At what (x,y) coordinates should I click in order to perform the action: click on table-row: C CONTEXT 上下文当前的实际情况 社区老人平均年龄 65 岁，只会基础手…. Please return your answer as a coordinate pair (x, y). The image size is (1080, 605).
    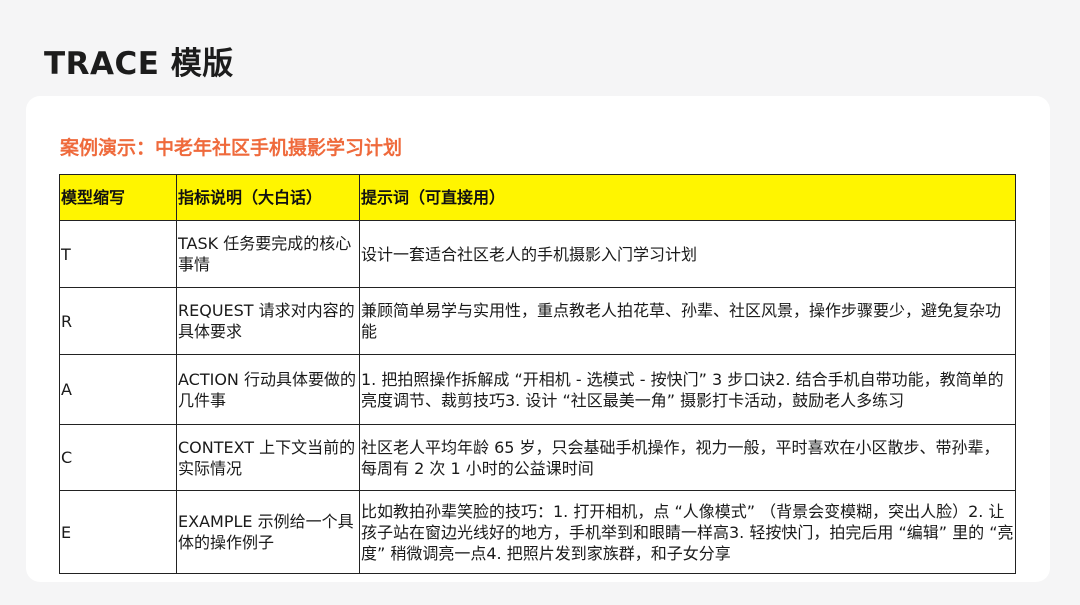
    Looking at the image, I should click on (537, 457).